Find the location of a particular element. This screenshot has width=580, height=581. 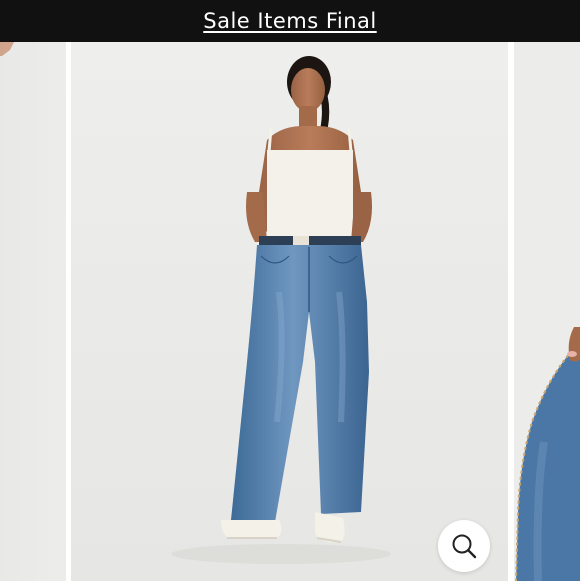

previous-product-image is located at coordinates (33, 311).